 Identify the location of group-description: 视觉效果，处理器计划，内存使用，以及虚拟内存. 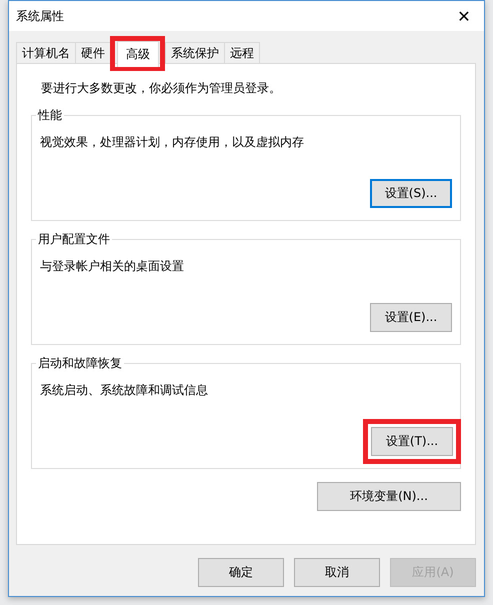
(172, 142).